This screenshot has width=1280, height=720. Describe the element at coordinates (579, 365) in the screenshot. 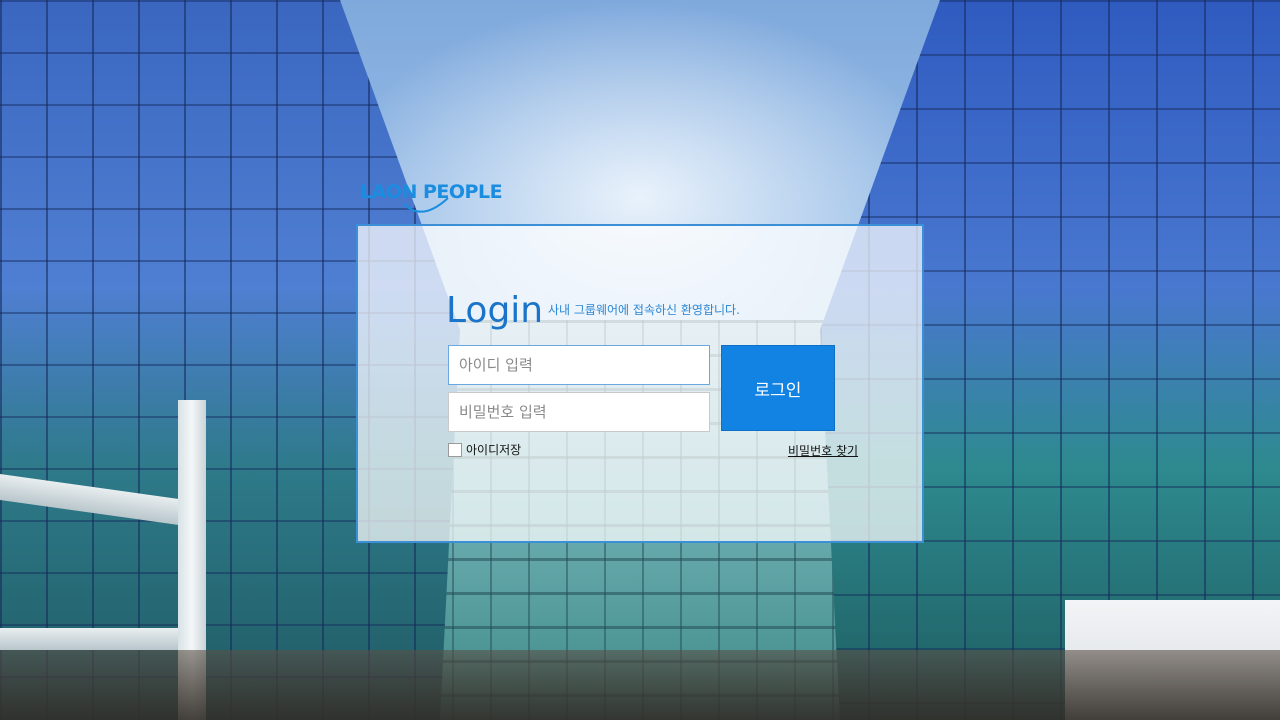

I see `username-input` at that location.